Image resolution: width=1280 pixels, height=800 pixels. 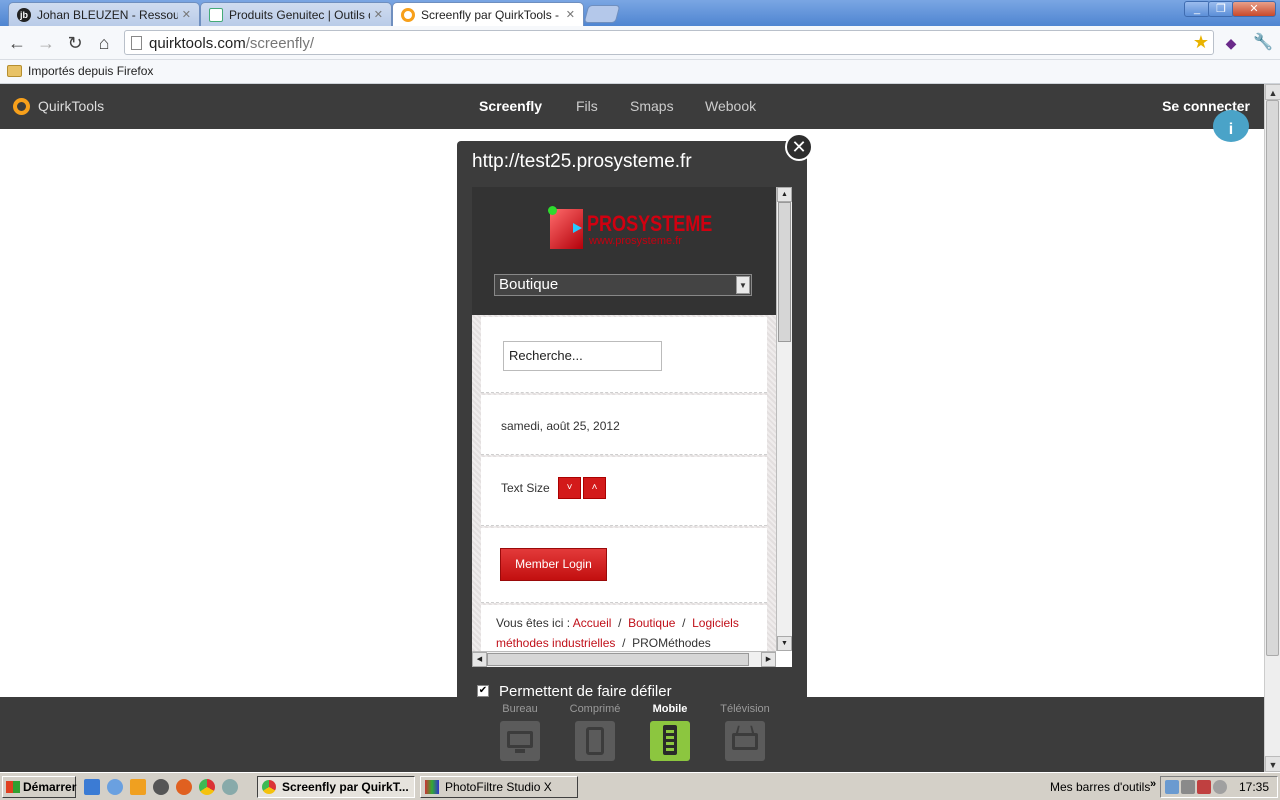 I want to click on tab-genuitec: Produits Genuitec | Outils de d ✕, so click(x=296, y=14).